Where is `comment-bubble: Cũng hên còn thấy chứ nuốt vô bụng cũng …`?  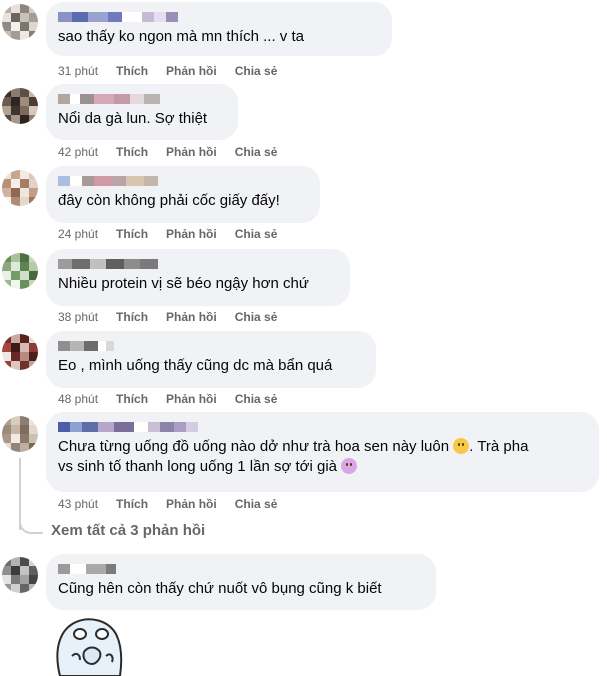
comment-bubble: Cũng hên còn thấy chứ nuốt vô bụng cũng … is located at coordinates (241, 582).